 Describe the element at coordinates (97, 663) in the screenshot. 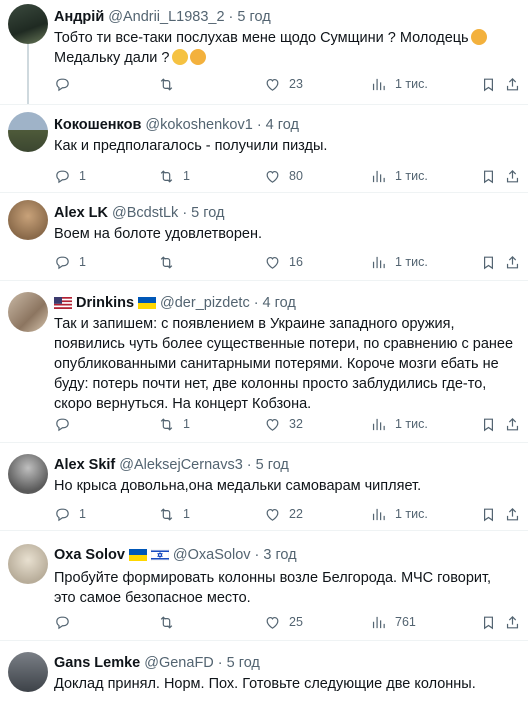

I see `display-name: Gans Lemke` at that location.